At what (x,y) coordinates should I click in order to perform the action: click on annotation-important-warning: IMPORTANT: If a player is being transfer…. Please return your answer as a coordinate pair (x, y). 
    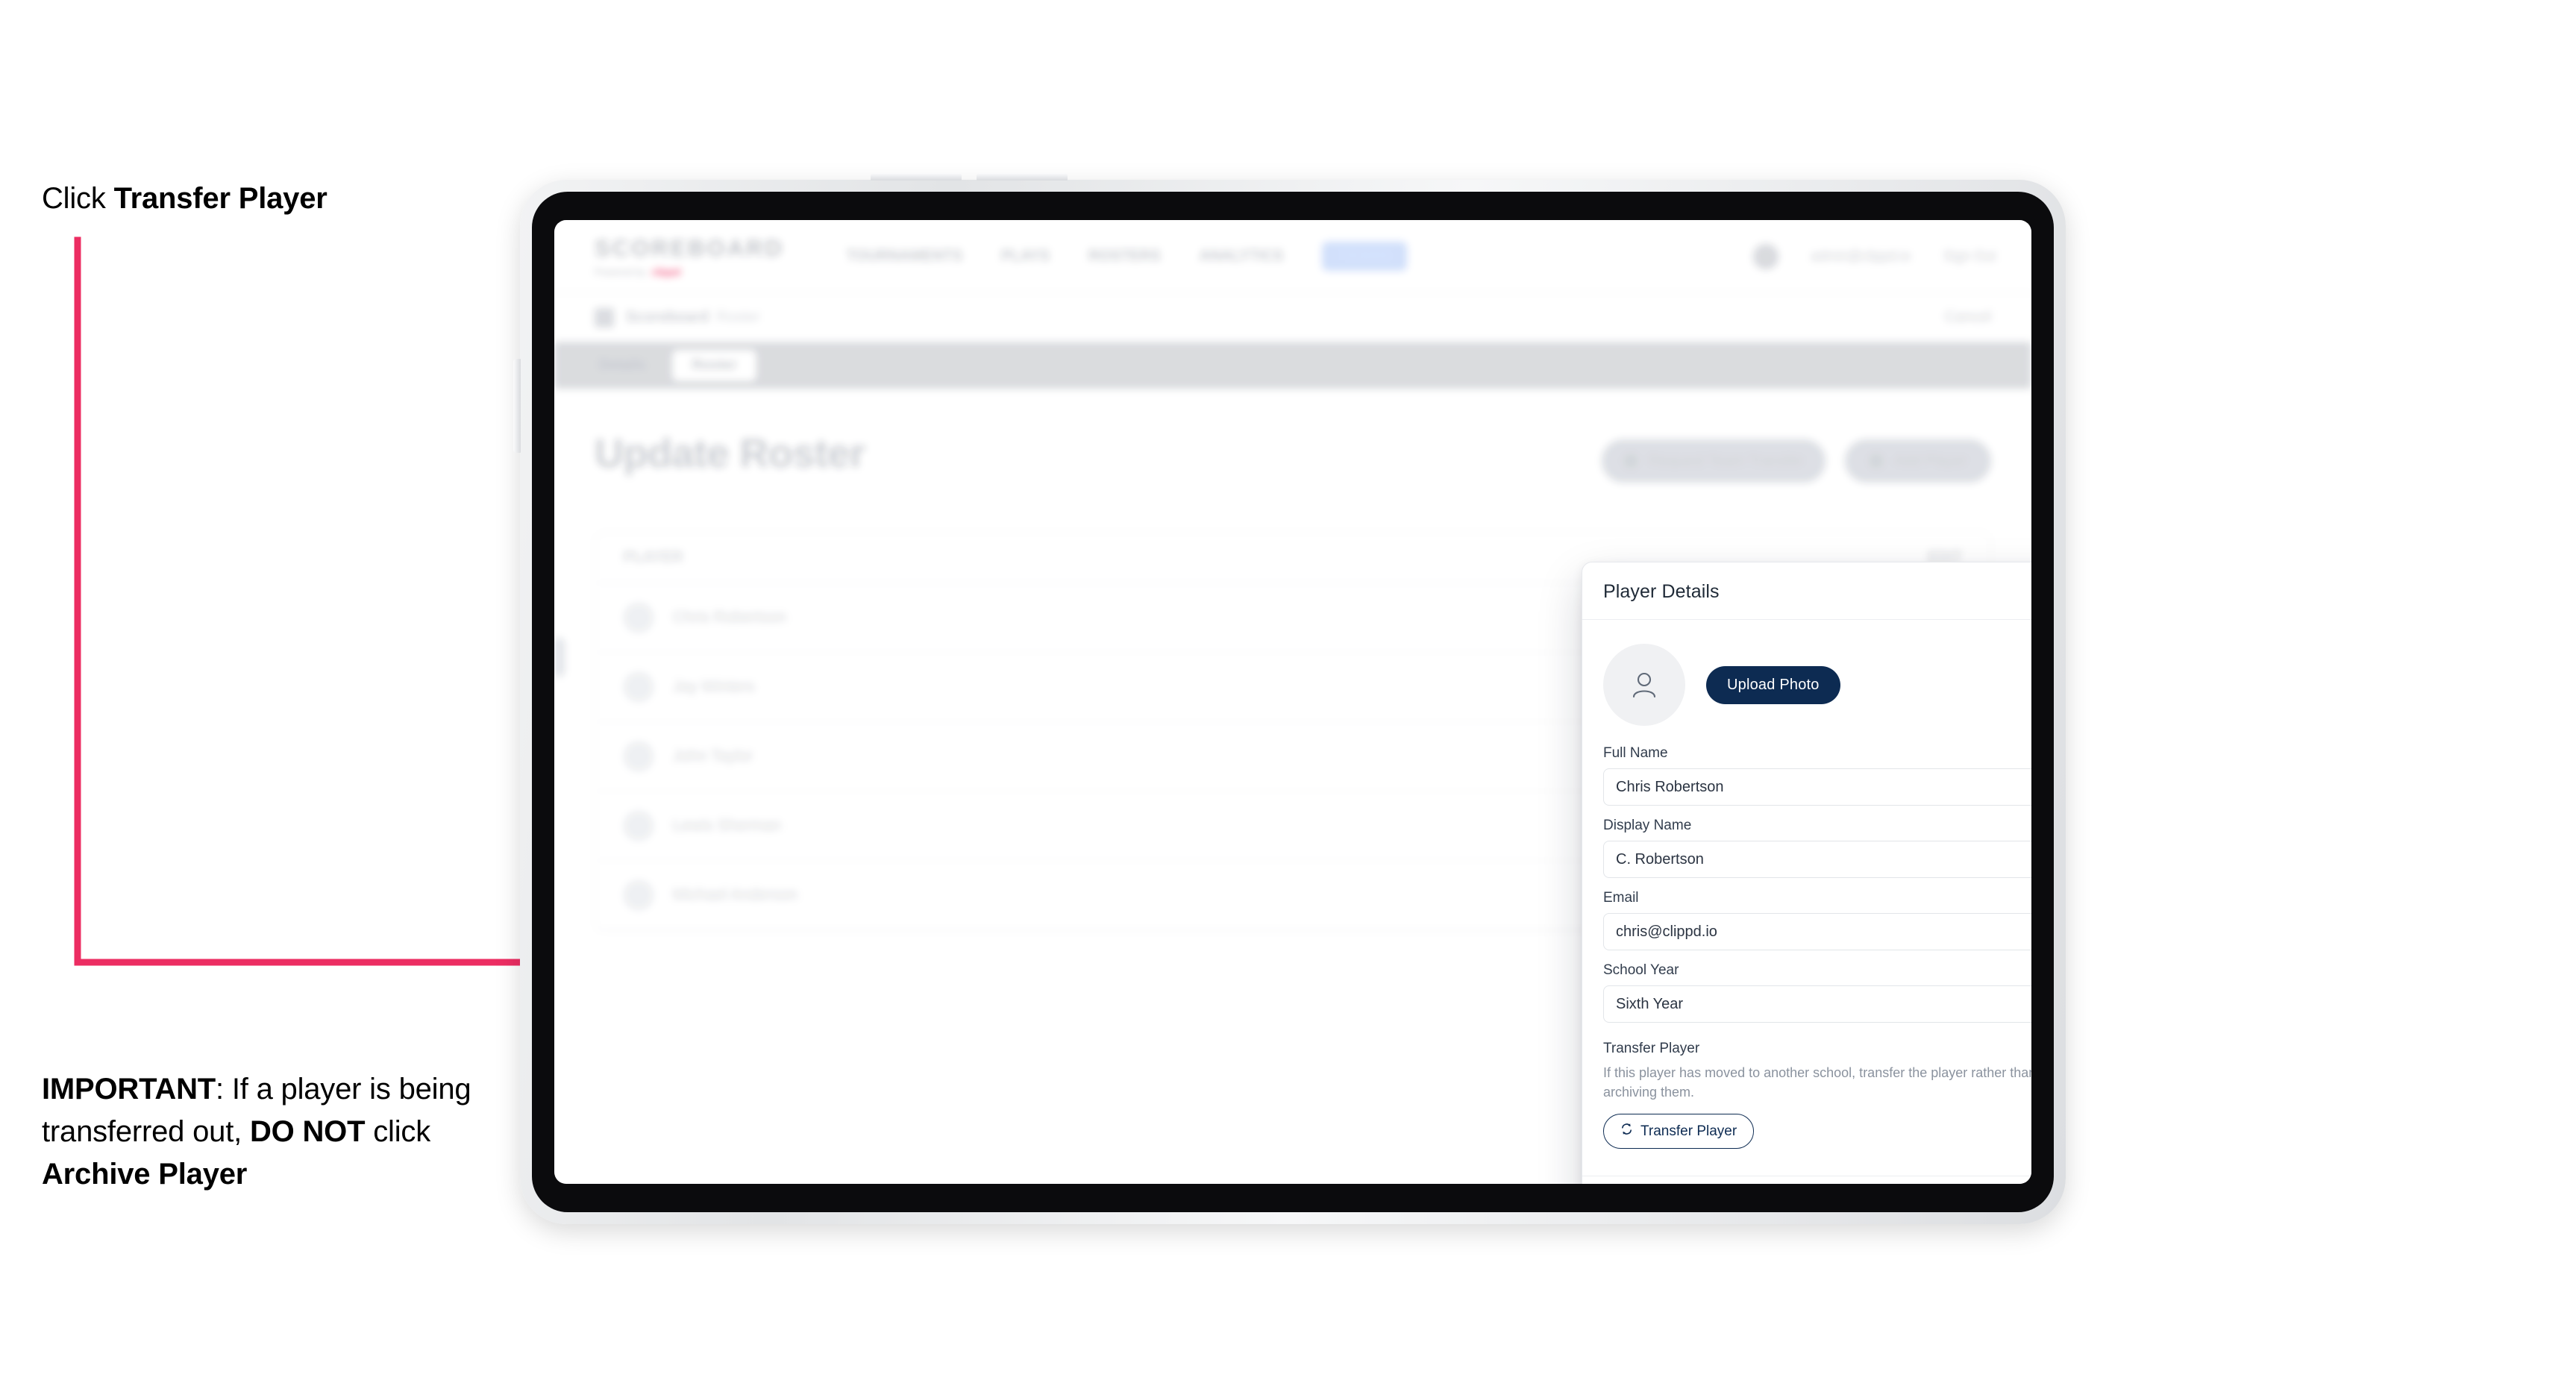
    Looking at the image, I should click on (265, 1131).